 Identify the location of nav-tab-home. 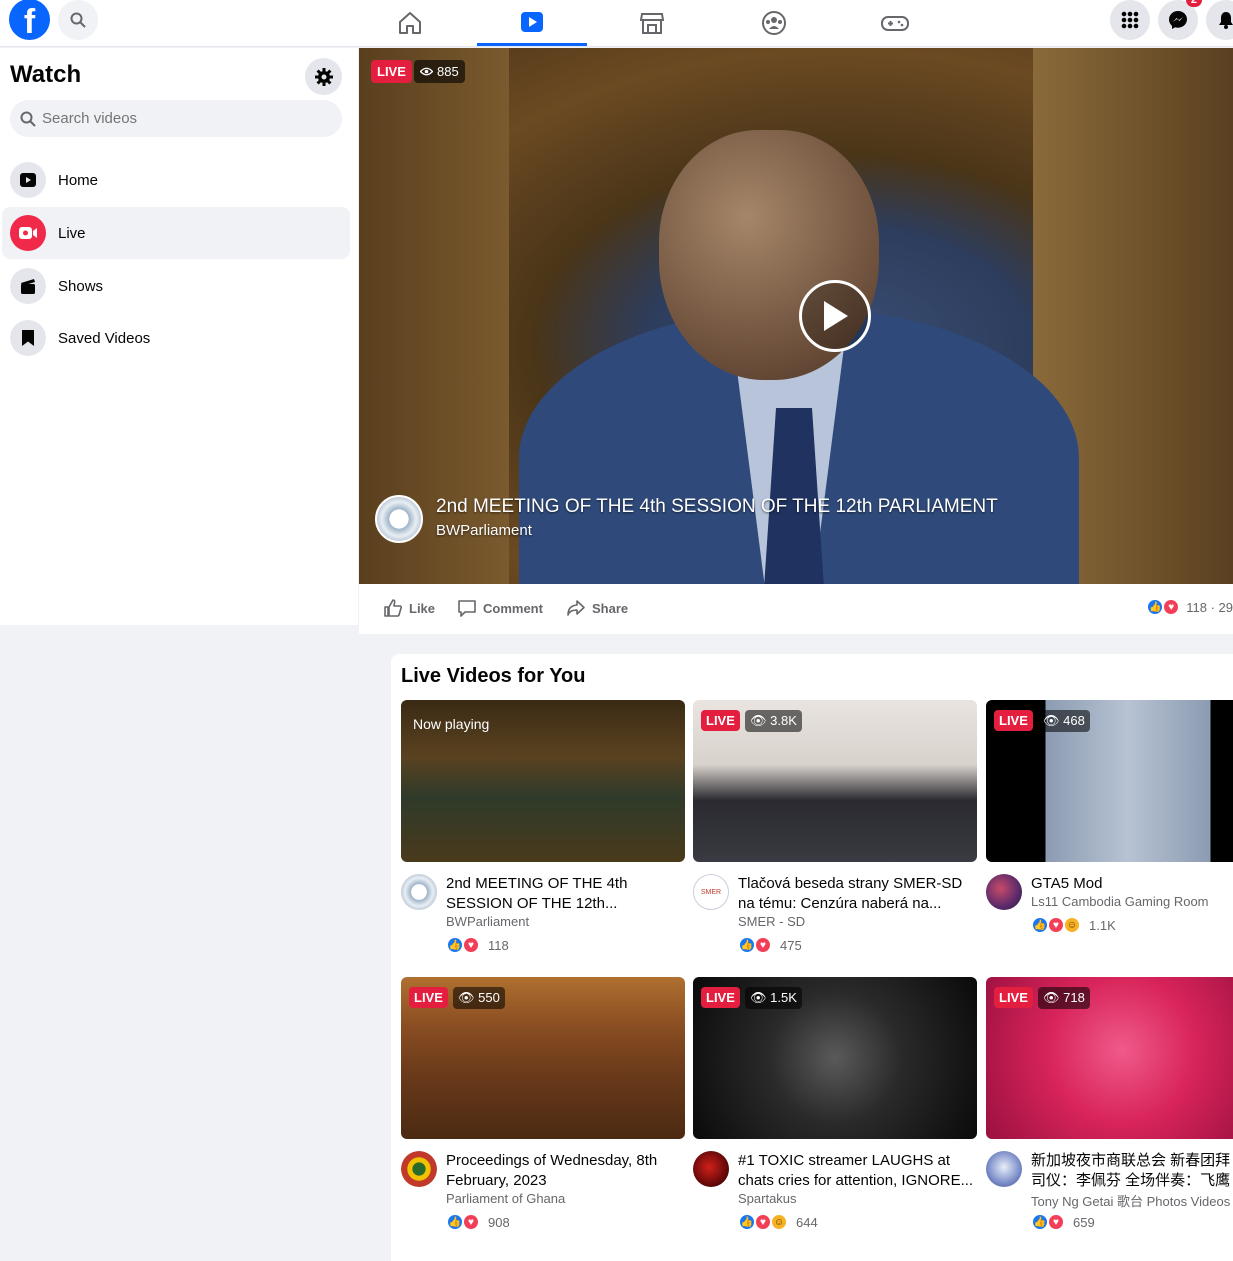
(410, 23).